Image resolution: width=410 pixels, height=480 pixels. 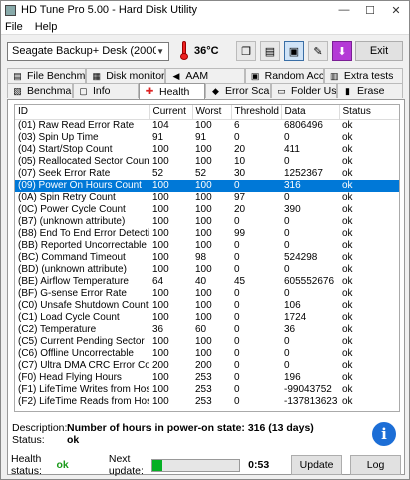 I want to click on tab-erase: ▮ Erase, so click(x=370, y=90).